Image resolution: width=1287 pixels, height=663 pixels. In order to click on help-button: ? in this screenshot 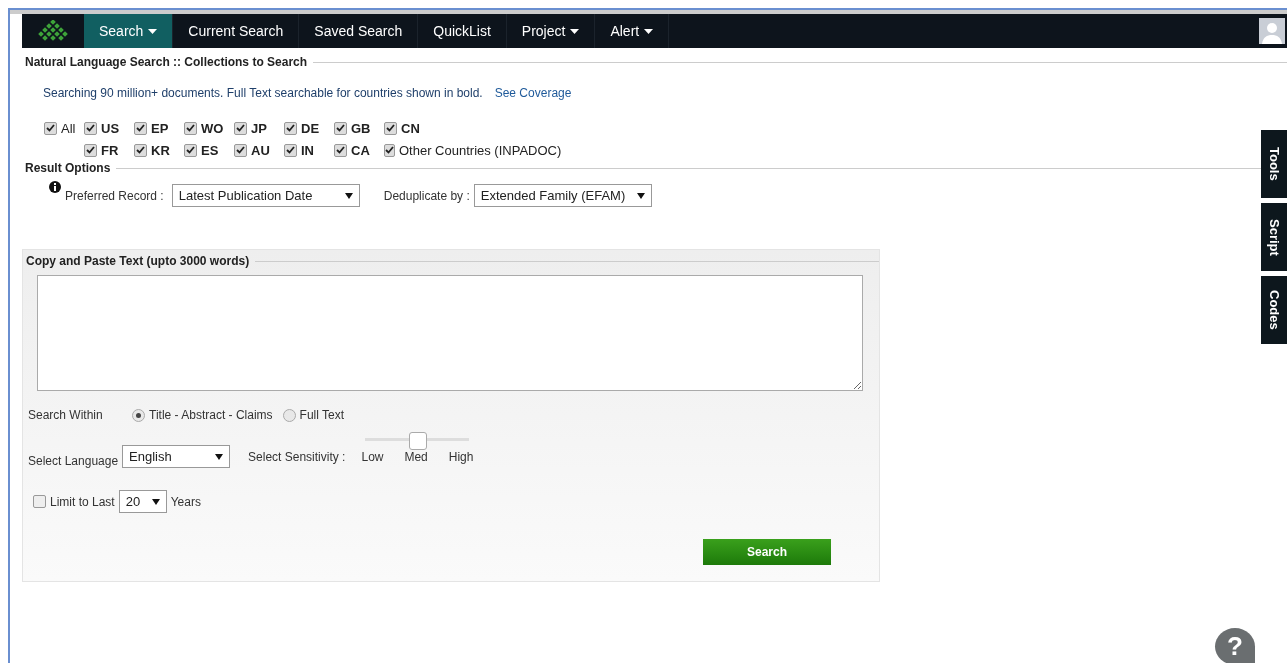, I will do `click(1235, 645)`.